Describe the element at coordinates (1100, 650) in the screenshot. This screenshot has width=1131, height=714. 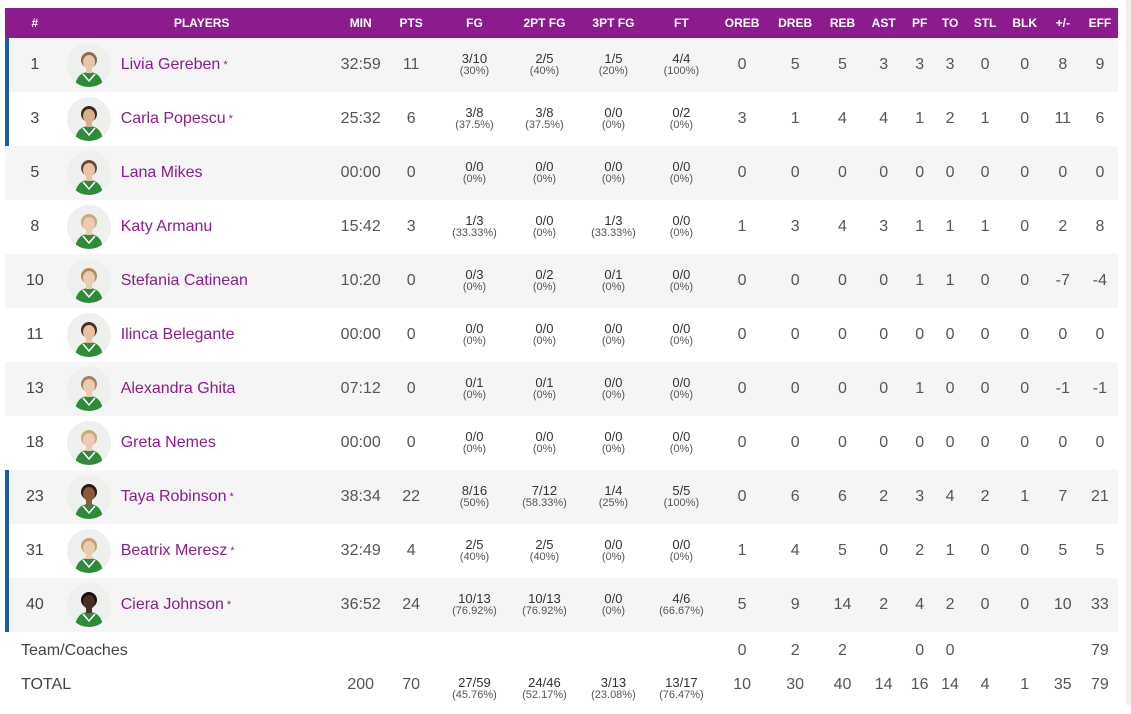
I see `team-eff-cell: 79` at that location.